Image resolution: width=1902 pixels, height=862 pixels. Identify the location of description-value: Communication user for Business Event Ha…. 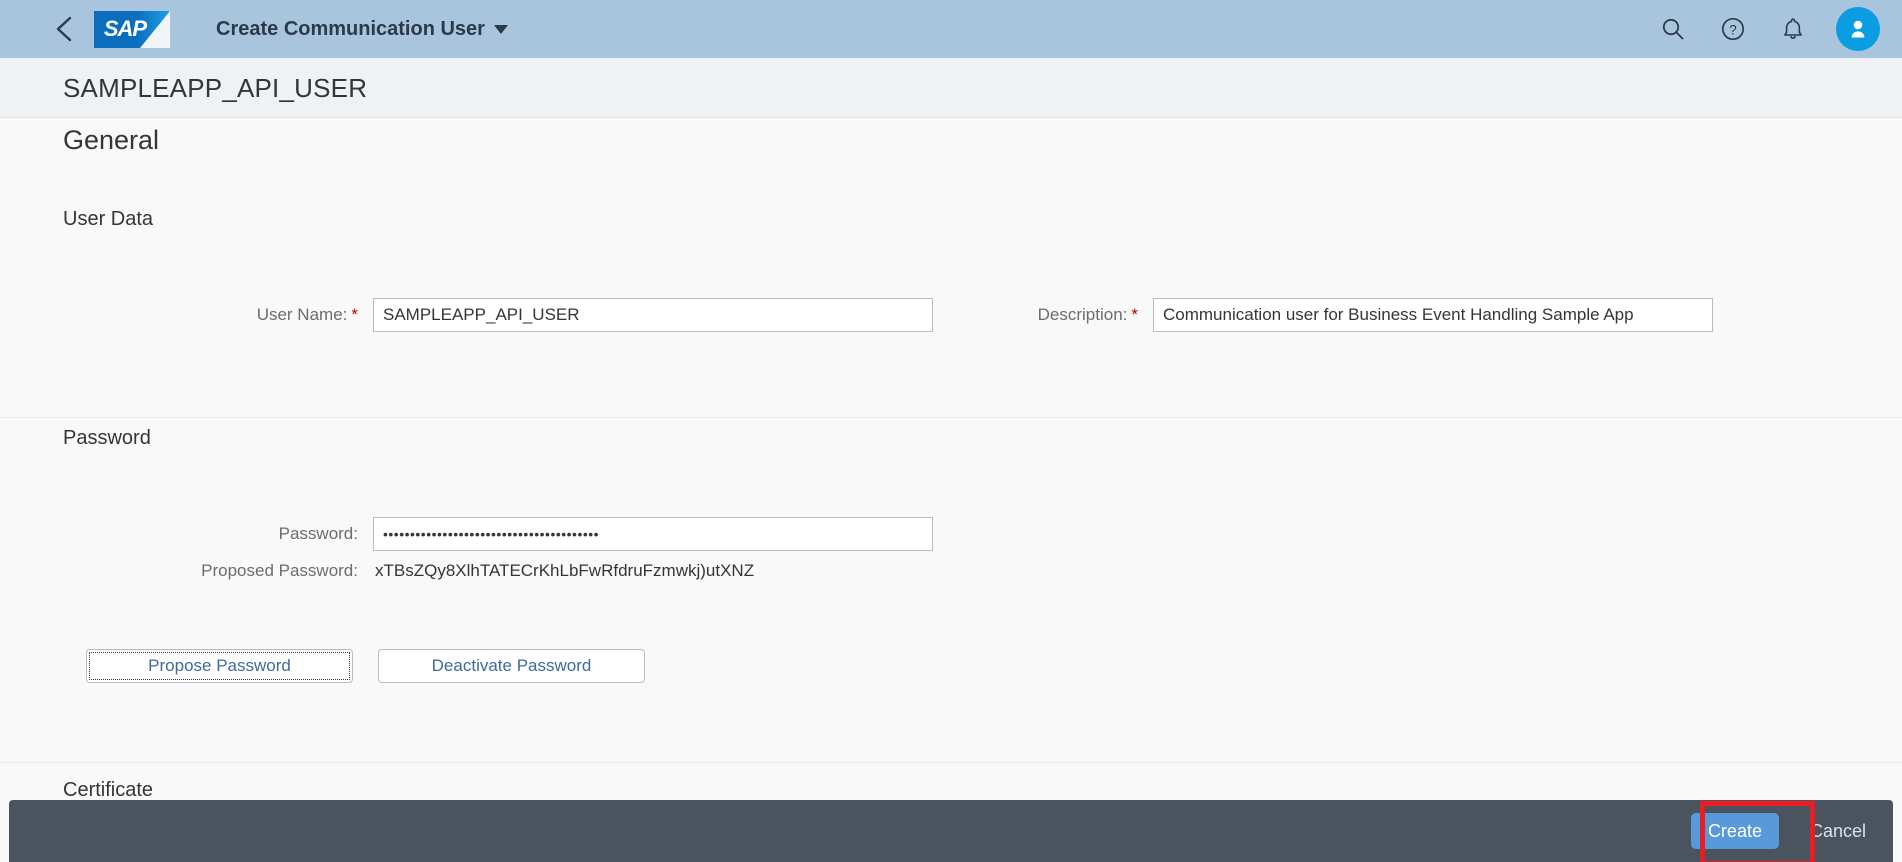
(1398, 314).